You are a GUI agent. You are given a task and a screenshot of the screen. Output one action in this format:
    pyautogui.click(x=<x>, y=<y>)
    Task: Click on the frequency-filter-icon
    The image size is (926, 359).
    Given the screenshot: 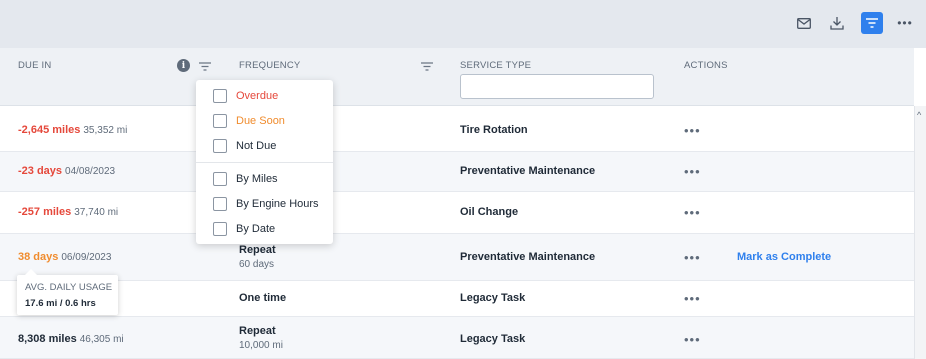 What is the action you would take?
    pyautogui.click(x=427, y=67)
    